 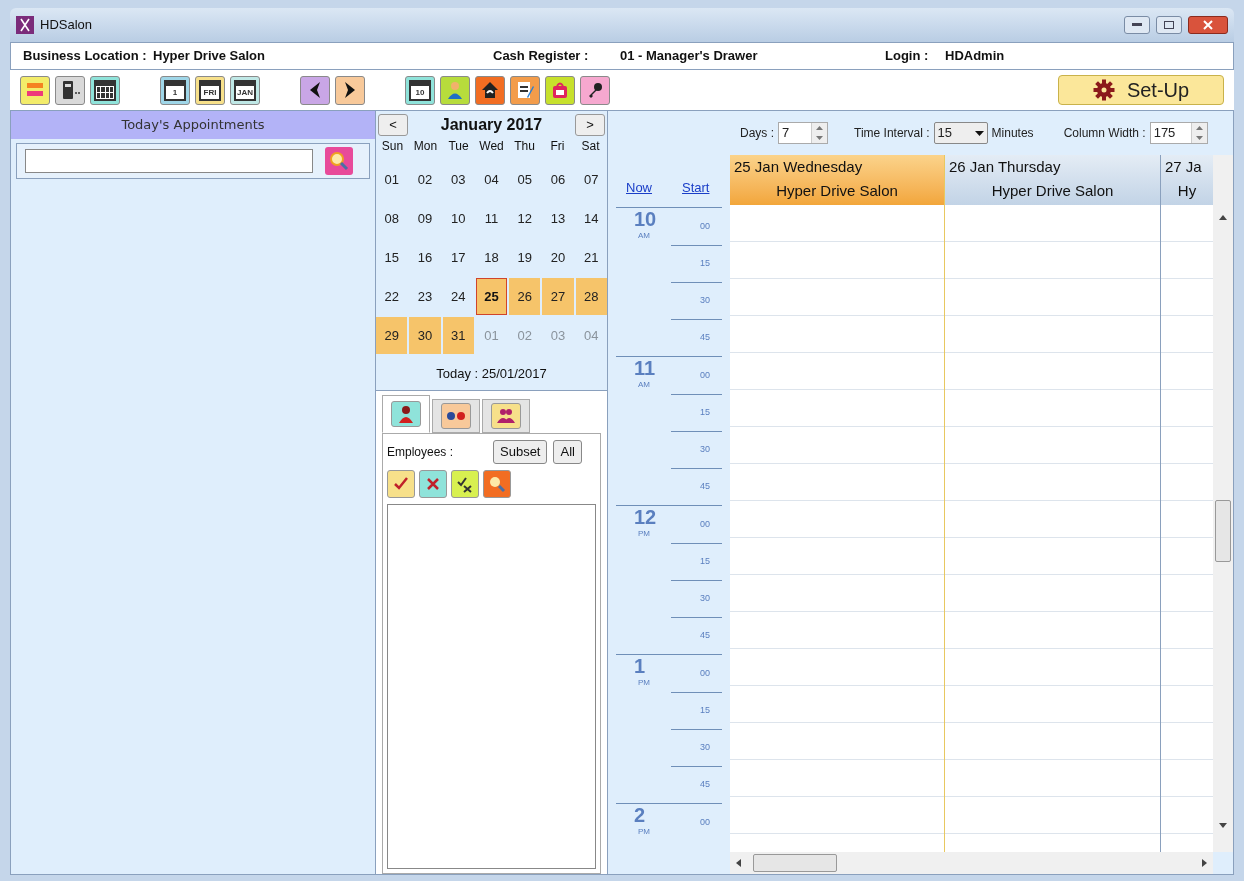 What do you see at coordinates (245, 90) in the screenshot?
I see `calendar-button: JAN` at bounding box center [245, 90].